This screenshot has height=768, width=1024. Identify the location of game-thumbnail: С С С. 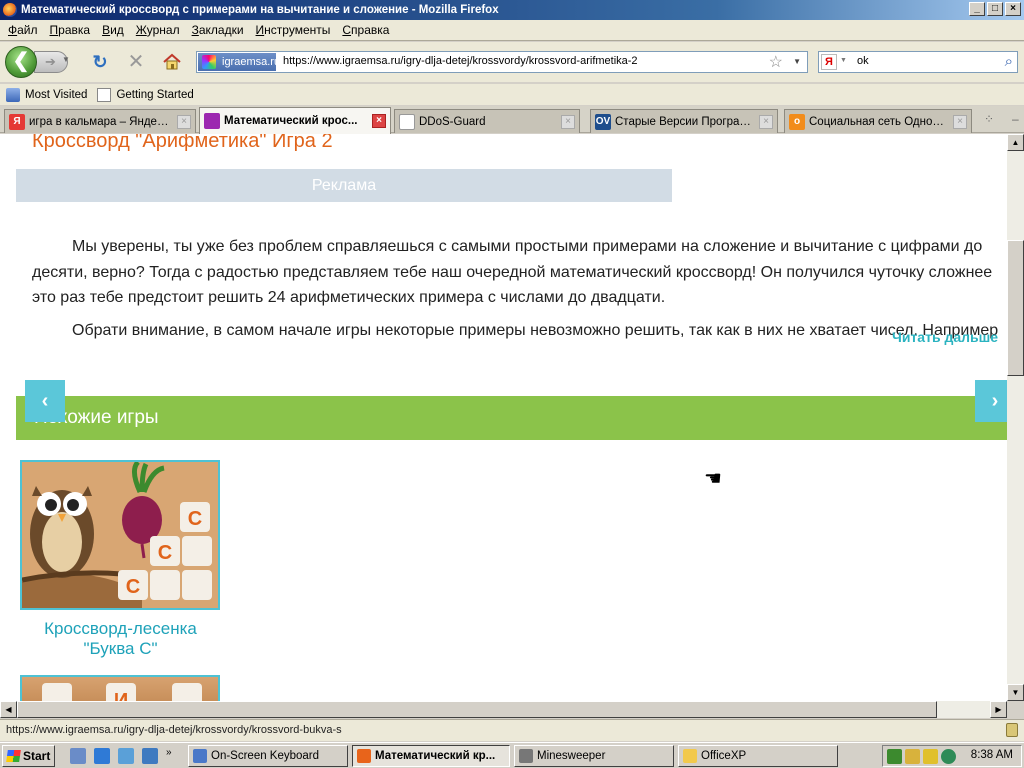
(120, 535).